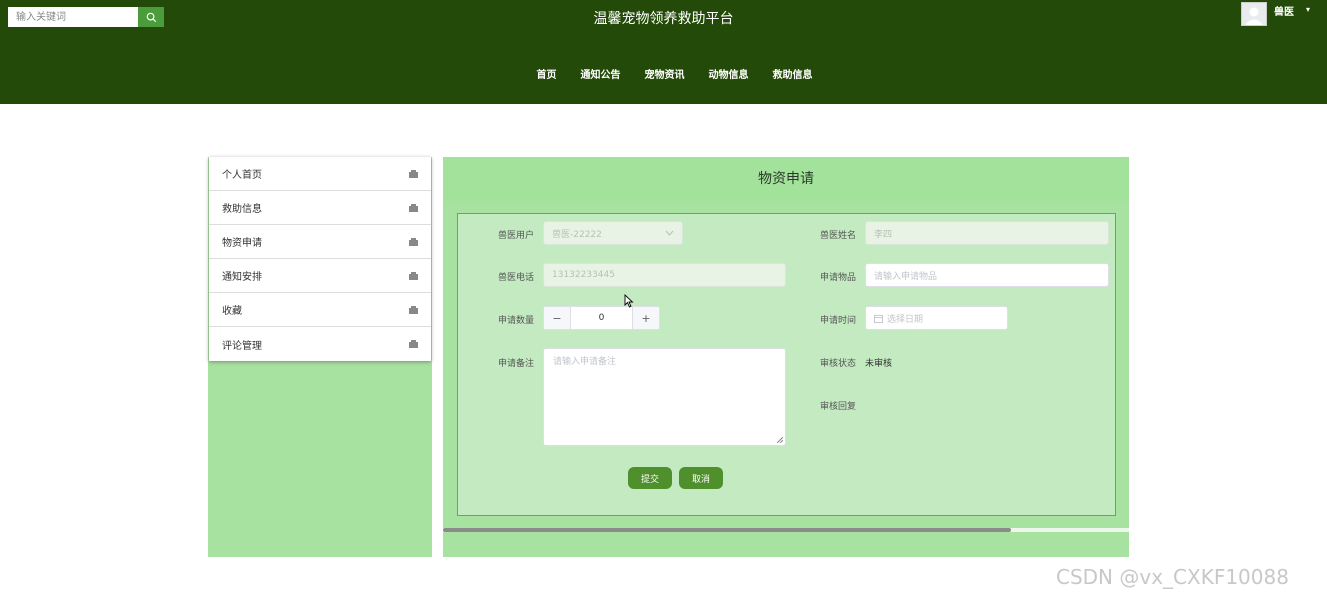  Describe the element at coordinates (1172, 577) in the screenshot. I see `watermark: CSDN @vx_CXKF10088` at that location.